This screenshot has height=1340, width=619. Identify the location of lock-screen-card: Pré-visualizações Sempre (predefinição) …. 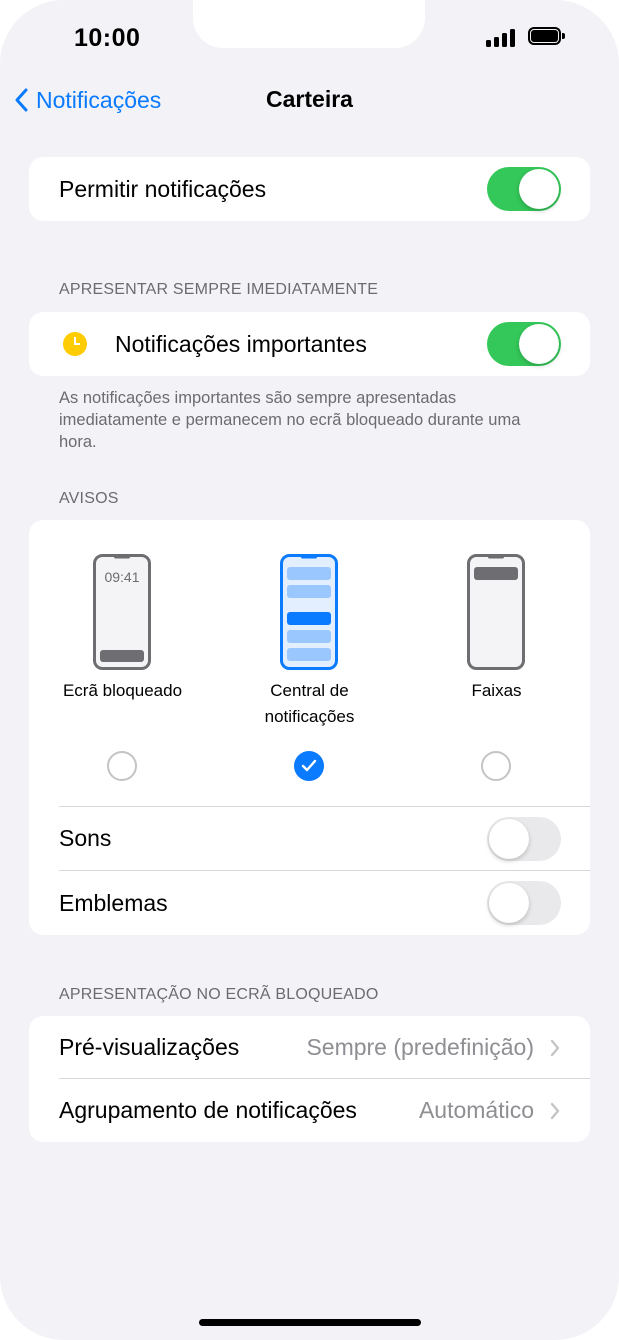
(309, 1079).